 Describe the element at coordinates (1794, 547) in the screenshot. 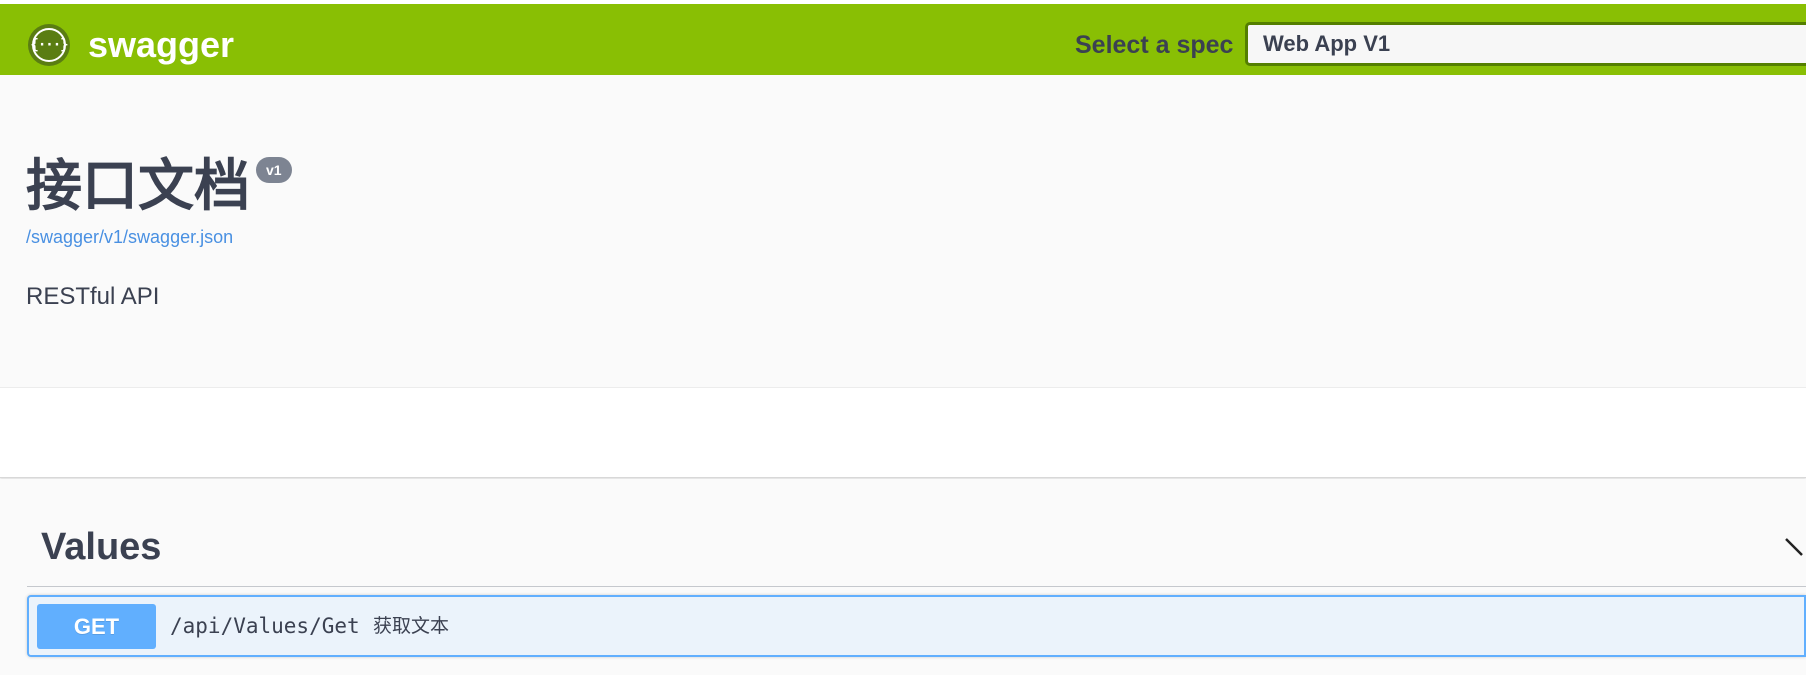

I see `chevron-icon` at that location.